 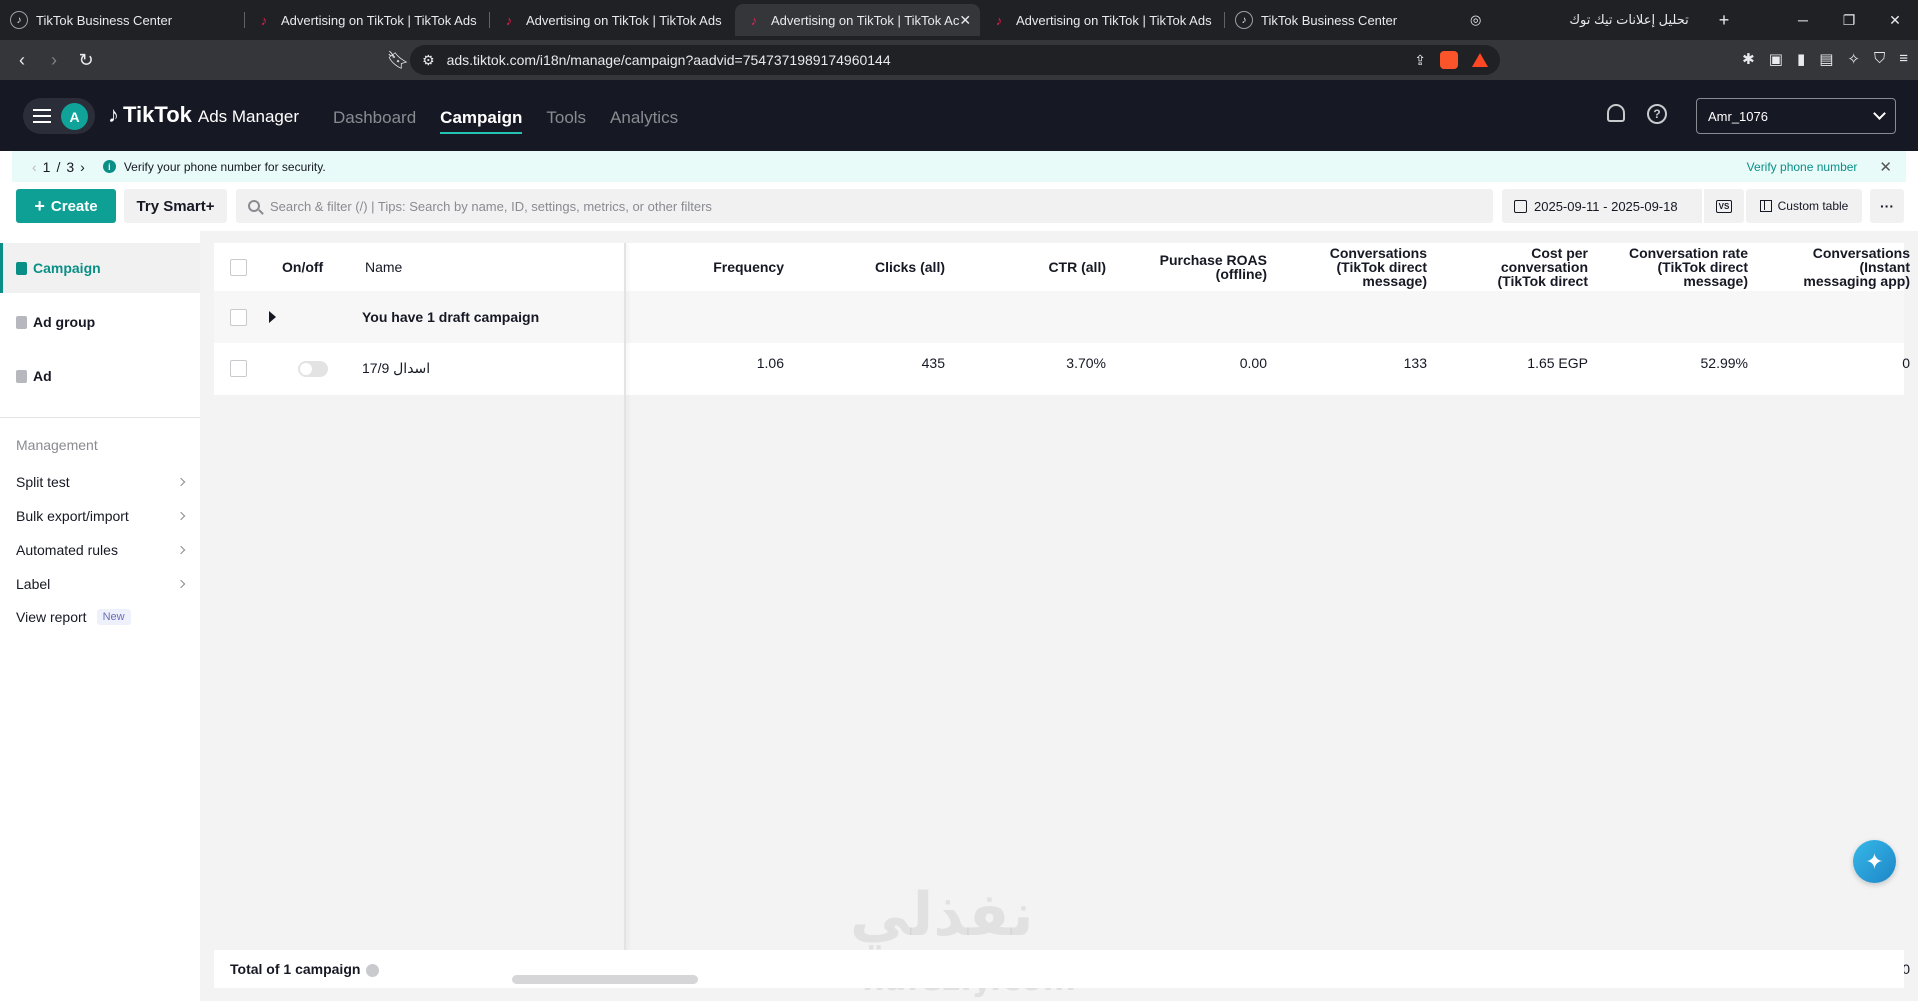 I want to click on notice-pager: ‹ 1 / 3 ›, so click(x=48, y=167).